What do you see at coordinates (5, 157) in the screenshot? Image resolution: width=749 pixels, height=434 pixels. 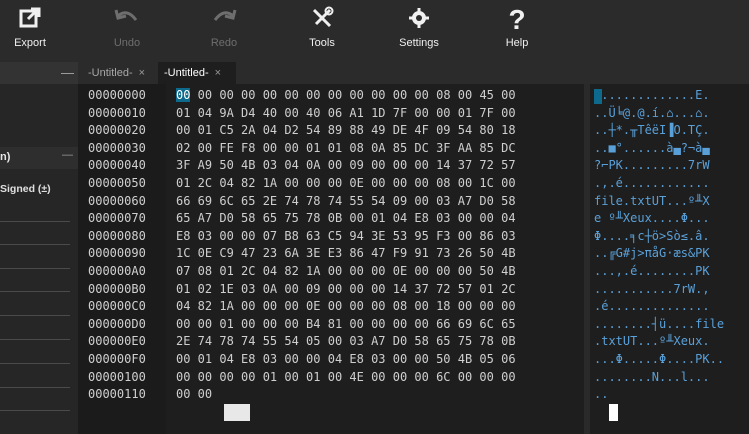 I see `section-title: n)` at bounding box center [5, 157].